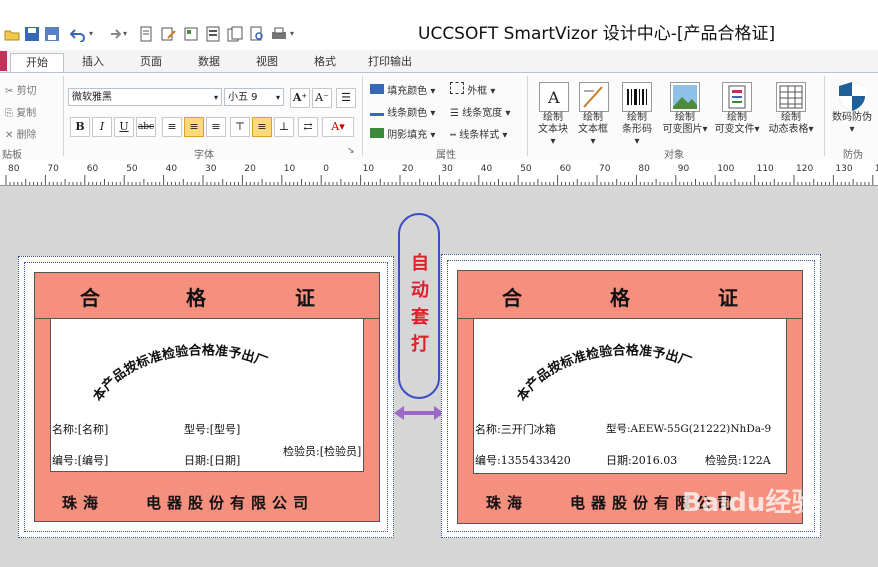  What do you see at coordinates (26, 135) in the screenshot?
I see `delete-label: 删除` at bounding box center [26, 135].